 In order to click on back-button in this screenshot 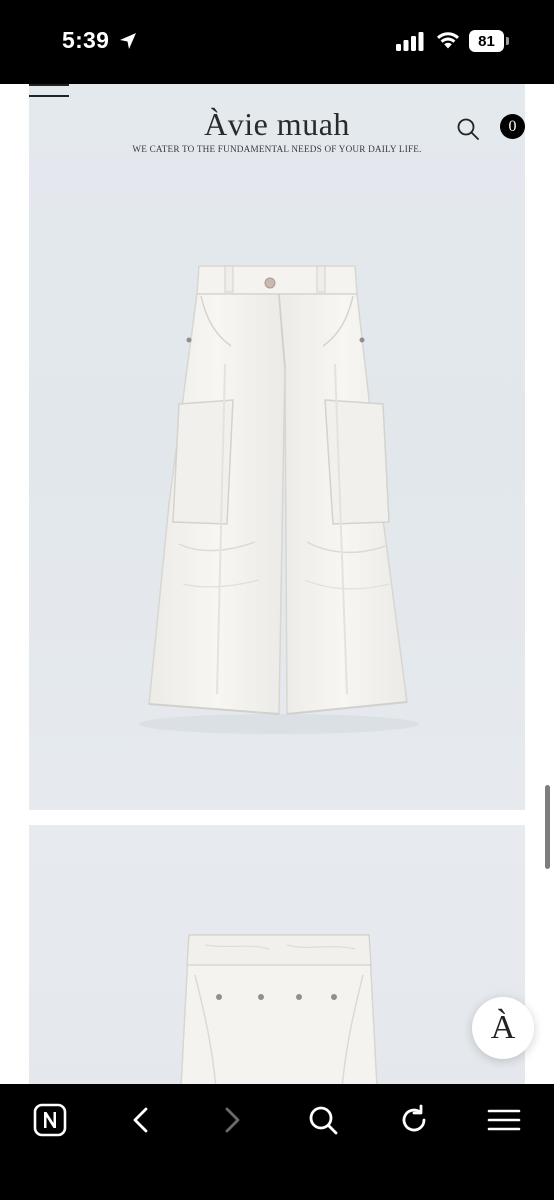, I will do `click(141, 1120)`.